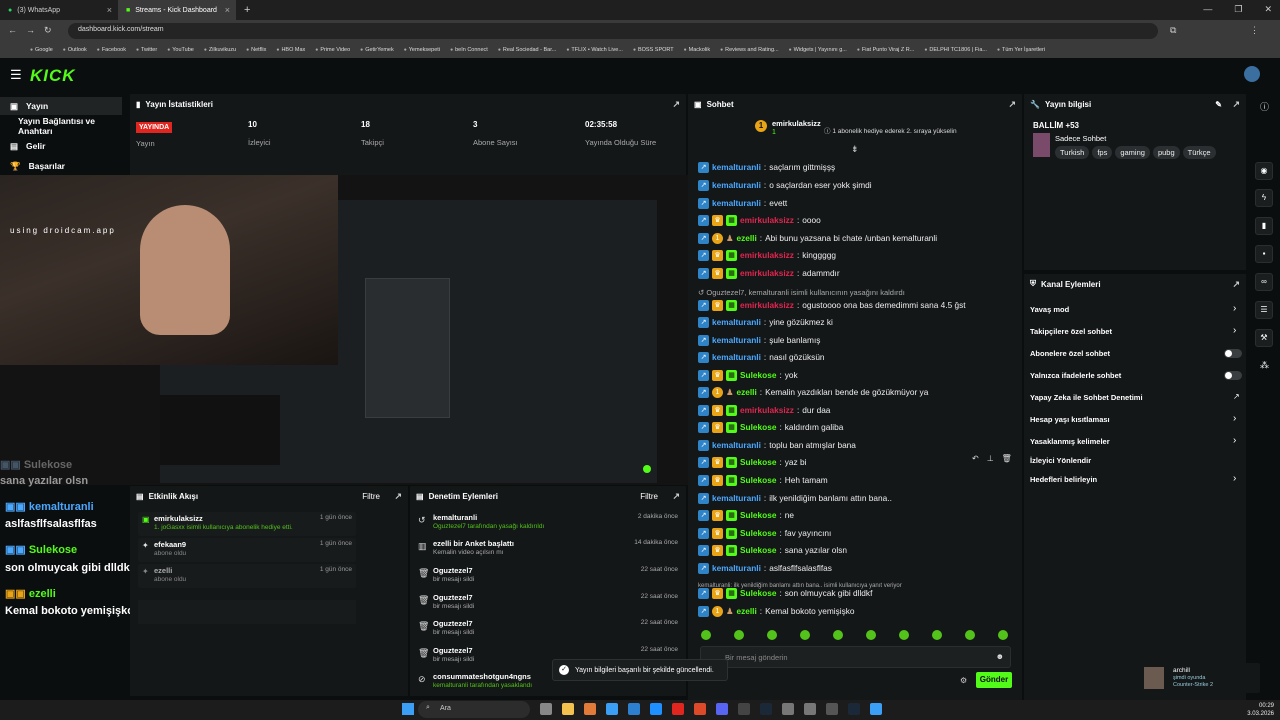 Image resolution: width=1280 pixels, height=720 pixels. Describe the element at coordinates (1254, 30) in the screenshot. I see `menu-icon: ⋮` at that location.